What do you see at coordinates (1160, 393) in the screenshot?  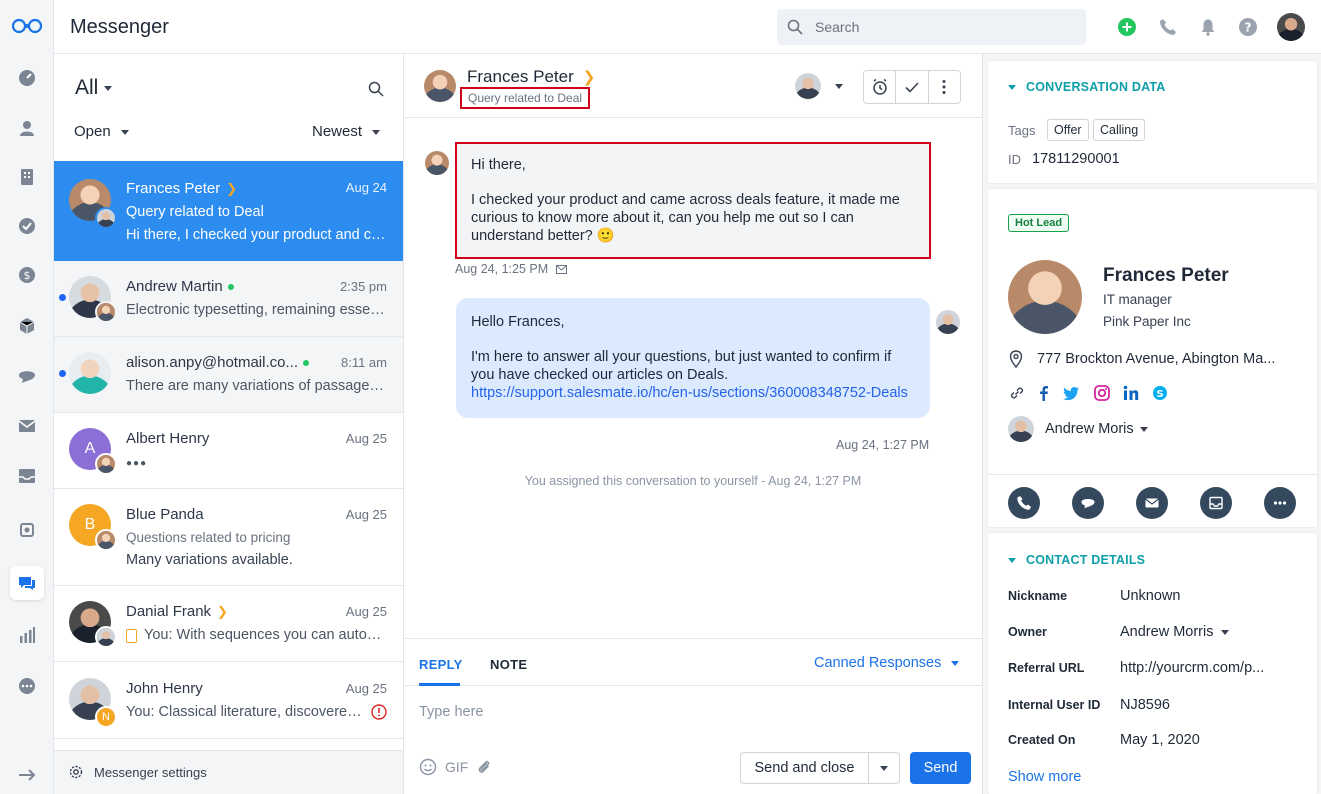 I see `skype-icon: S` at bounding box center [1160, 393].